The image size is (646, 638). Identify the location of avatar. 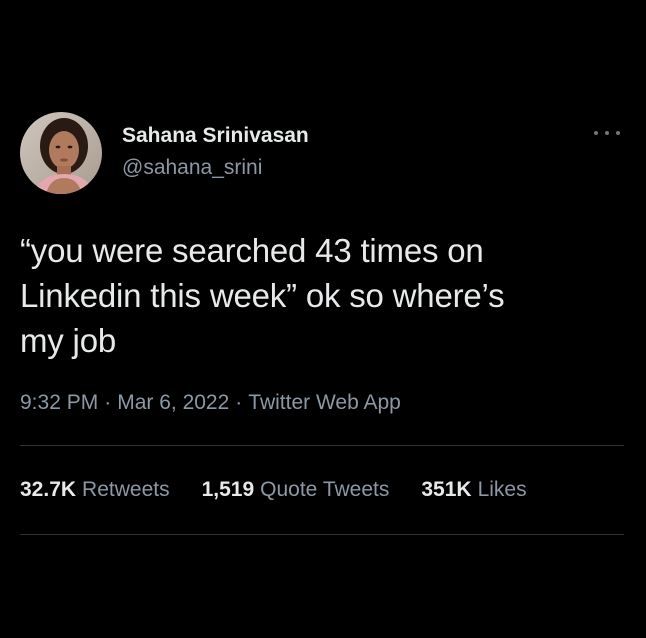
(61, 153).